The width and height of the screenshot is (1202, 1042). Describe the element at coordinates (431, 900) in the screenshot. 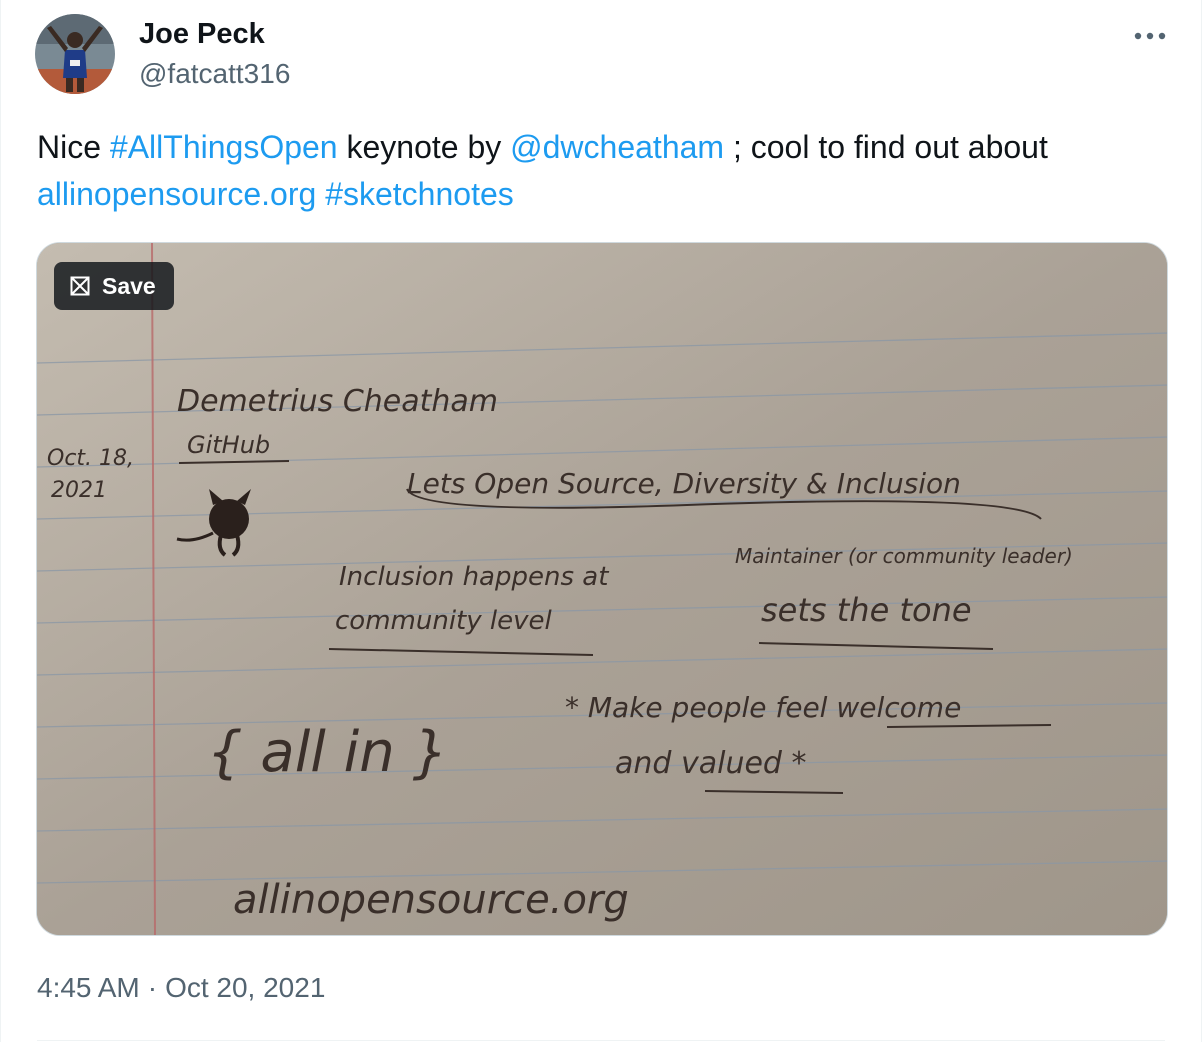

I see `sketch-url: allinopensource.org` at that location.